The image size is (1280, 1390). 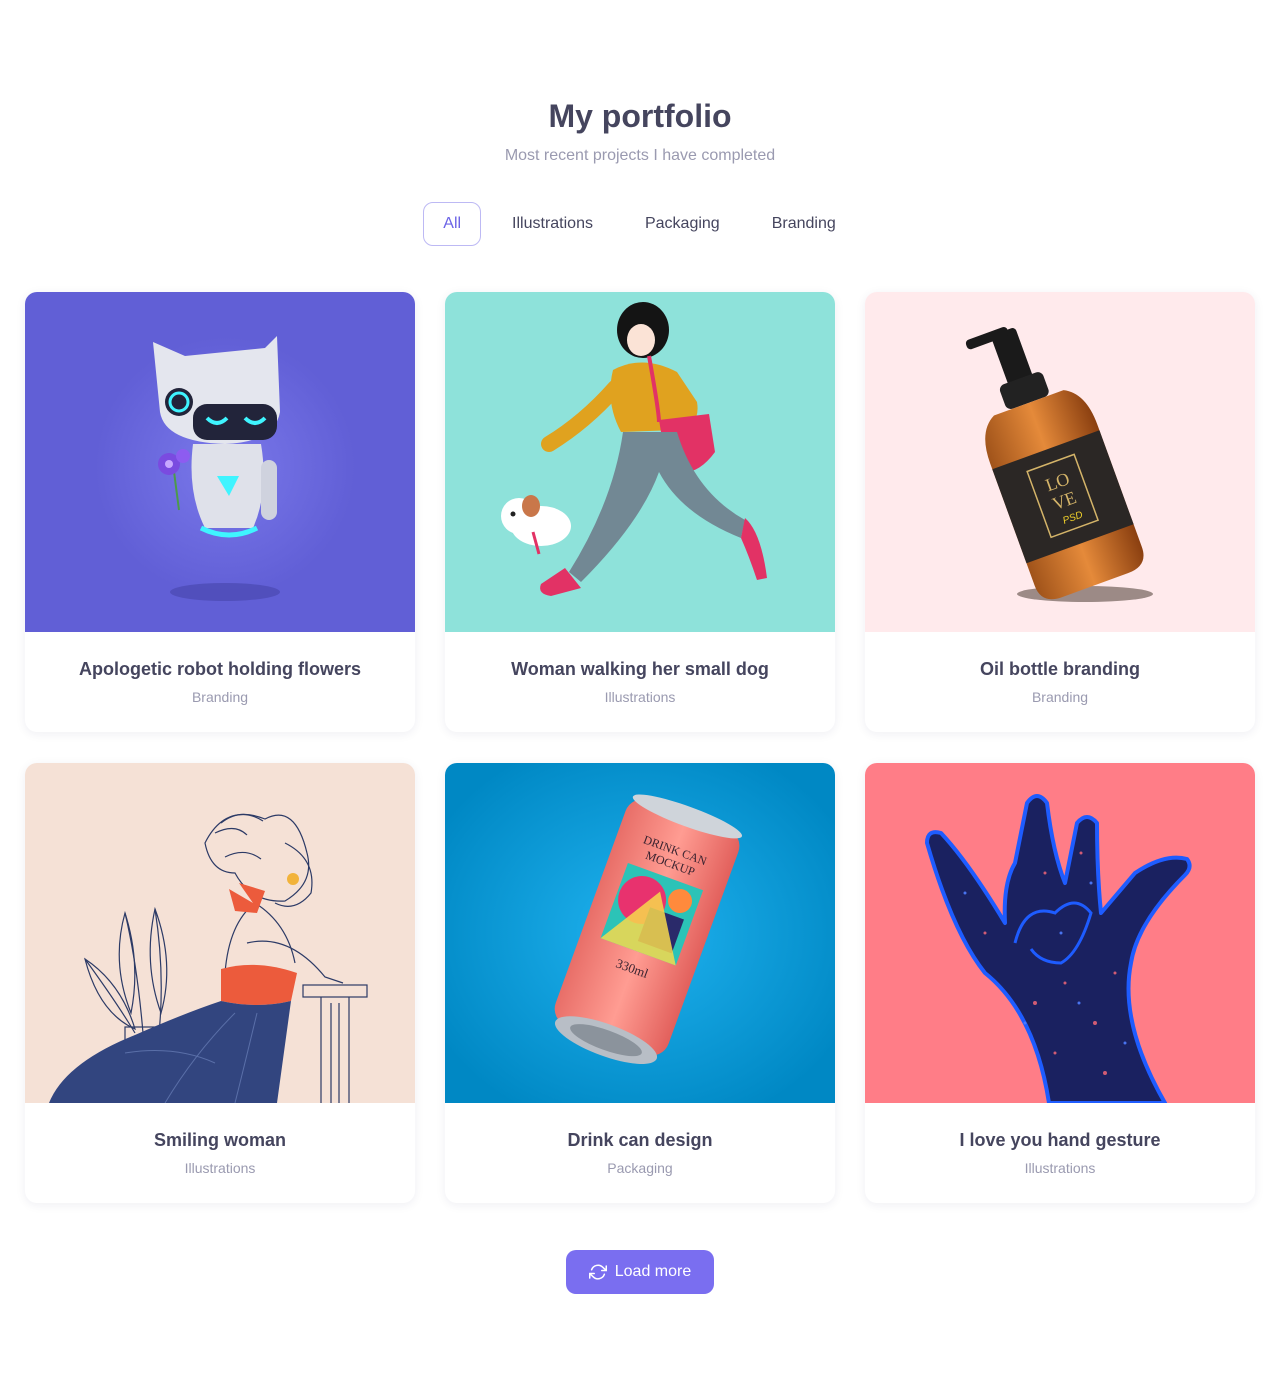 I want to click on filter-illustrations: Illustrations, so click(x=552, y=224).